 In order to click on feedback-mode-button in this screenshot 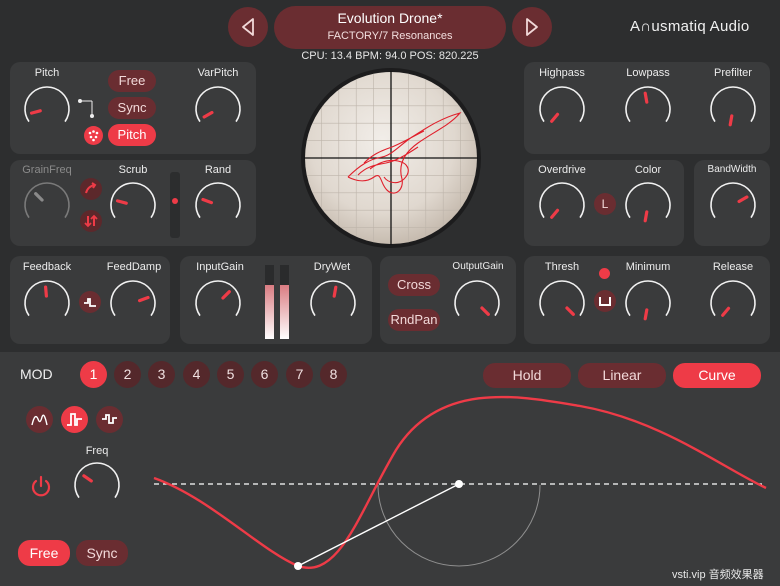, I will do `click(90, 302)`.